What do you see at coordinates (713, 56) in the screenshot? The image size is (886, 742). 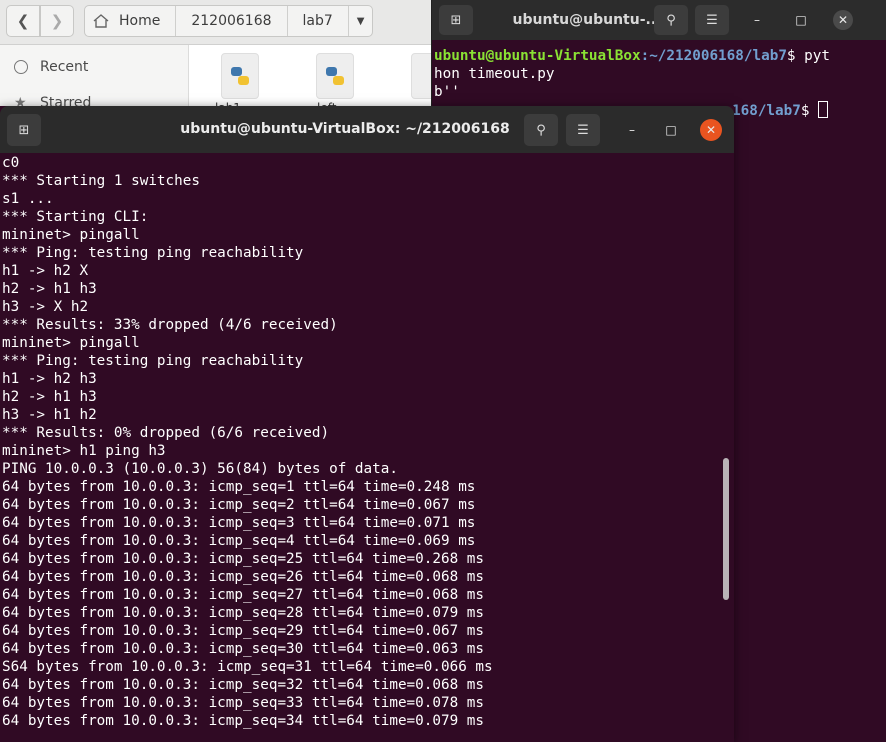 I see `prompt-path: :~/212006168/lab7` at bounding box center [713, 56].